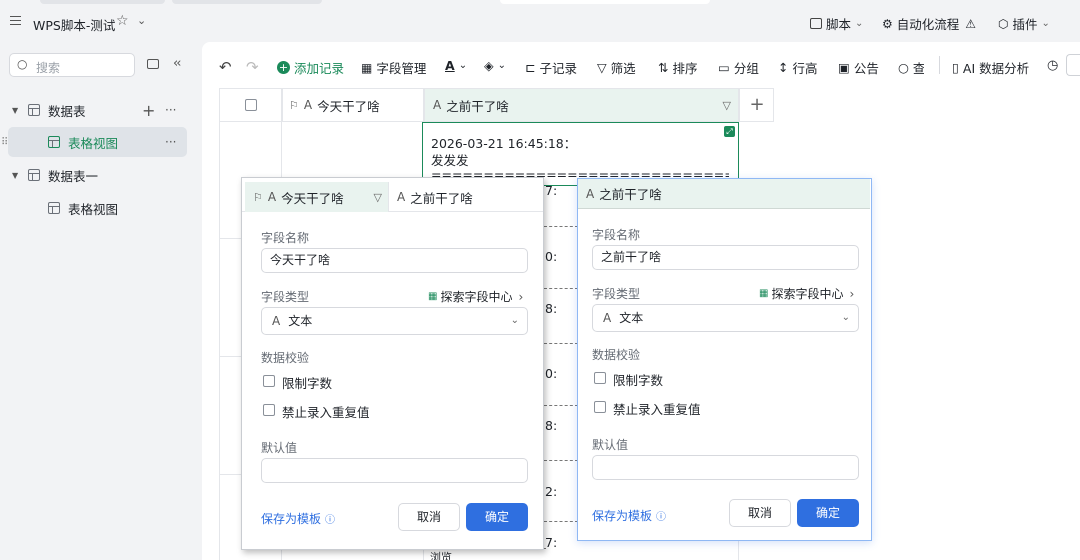 The width and height of the screenshot is (1080, 560). What do you see at coordinates (100, 175) in the screenshot?
I see `sidebar-item-table: ▼ 数据表一` at bounding box center [100, 175].